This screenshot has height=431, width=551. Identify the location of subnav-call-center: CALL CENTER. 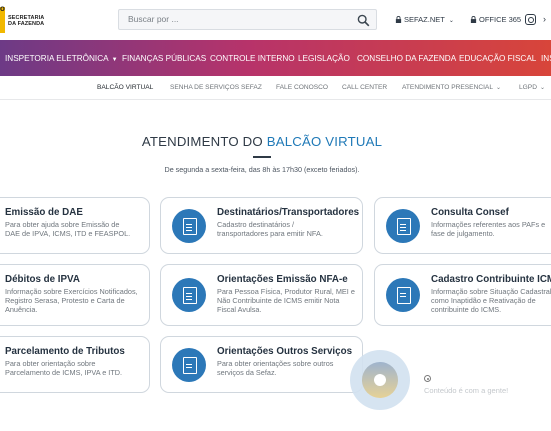
(364, 87).